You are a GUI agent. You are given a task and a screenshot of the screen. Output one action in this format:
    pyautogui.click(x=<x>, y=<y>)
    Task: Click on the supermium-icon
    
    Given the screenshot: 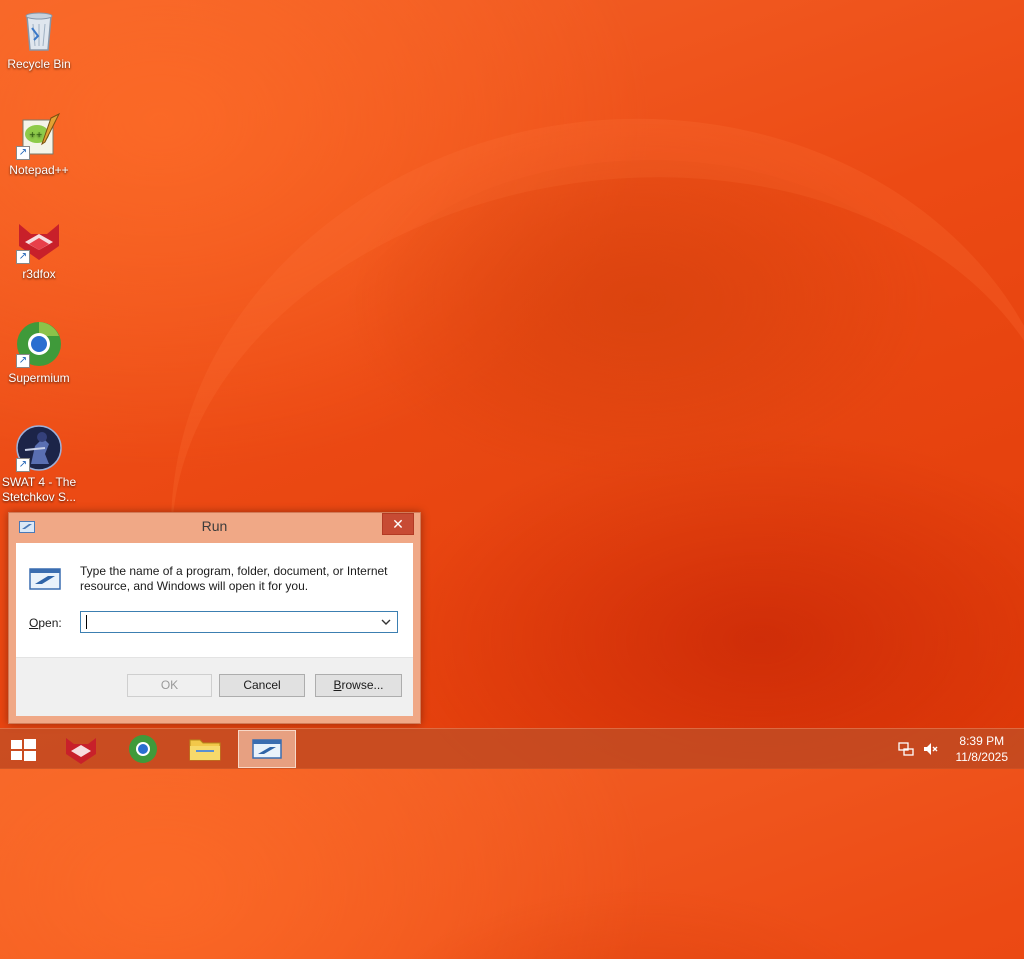 What is the action you would take?
    pyautogui.click(x=143, y=749)
    